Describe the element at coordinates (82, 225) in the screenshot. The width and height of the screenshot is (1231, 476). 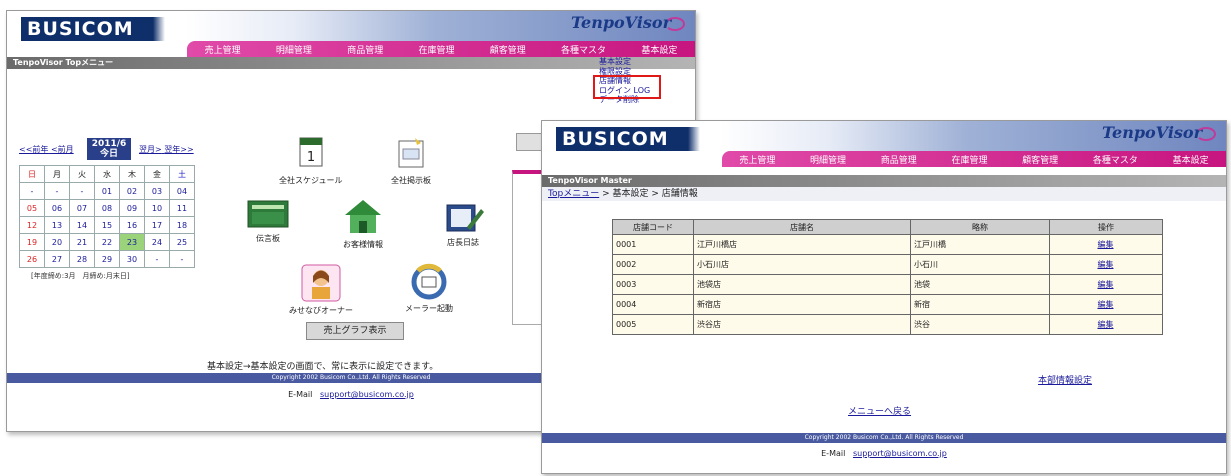
I see `day-cell: 14` at that location.